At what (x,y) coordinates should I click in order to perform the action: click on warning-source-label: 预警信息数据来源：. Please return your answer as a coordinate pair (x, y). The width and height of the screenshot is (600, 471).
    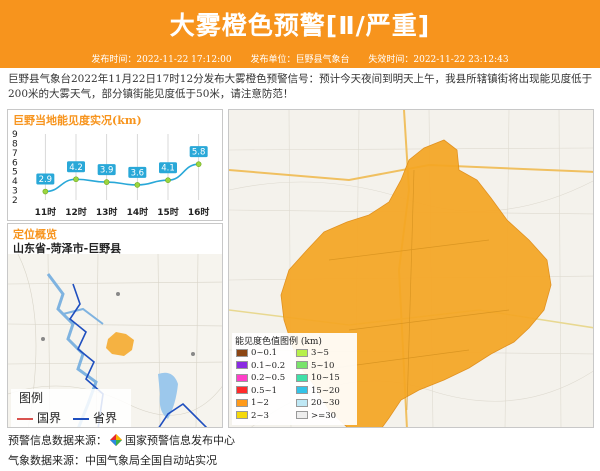
    Looking at the image, I should click on (57, 440).